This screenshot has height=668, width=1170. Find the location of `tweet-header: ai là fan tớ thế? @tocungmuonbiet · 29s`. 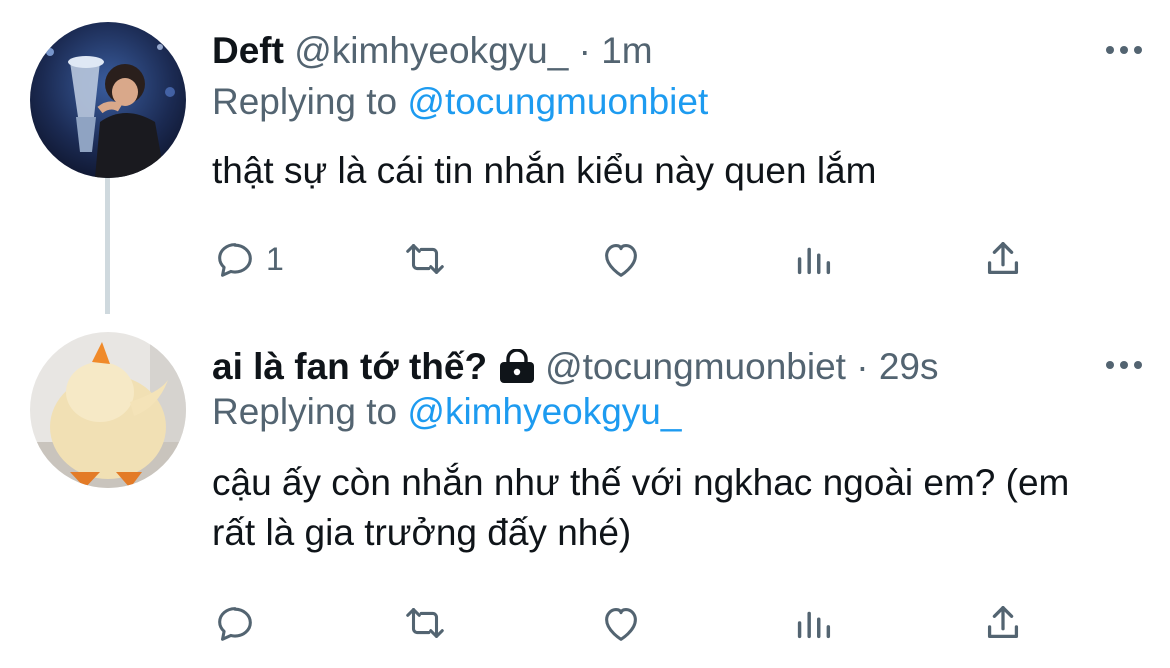

tweet-header: ai là fan tớ thế? @tocungmuonbiet · 29s is located at coordinates (671, 367).